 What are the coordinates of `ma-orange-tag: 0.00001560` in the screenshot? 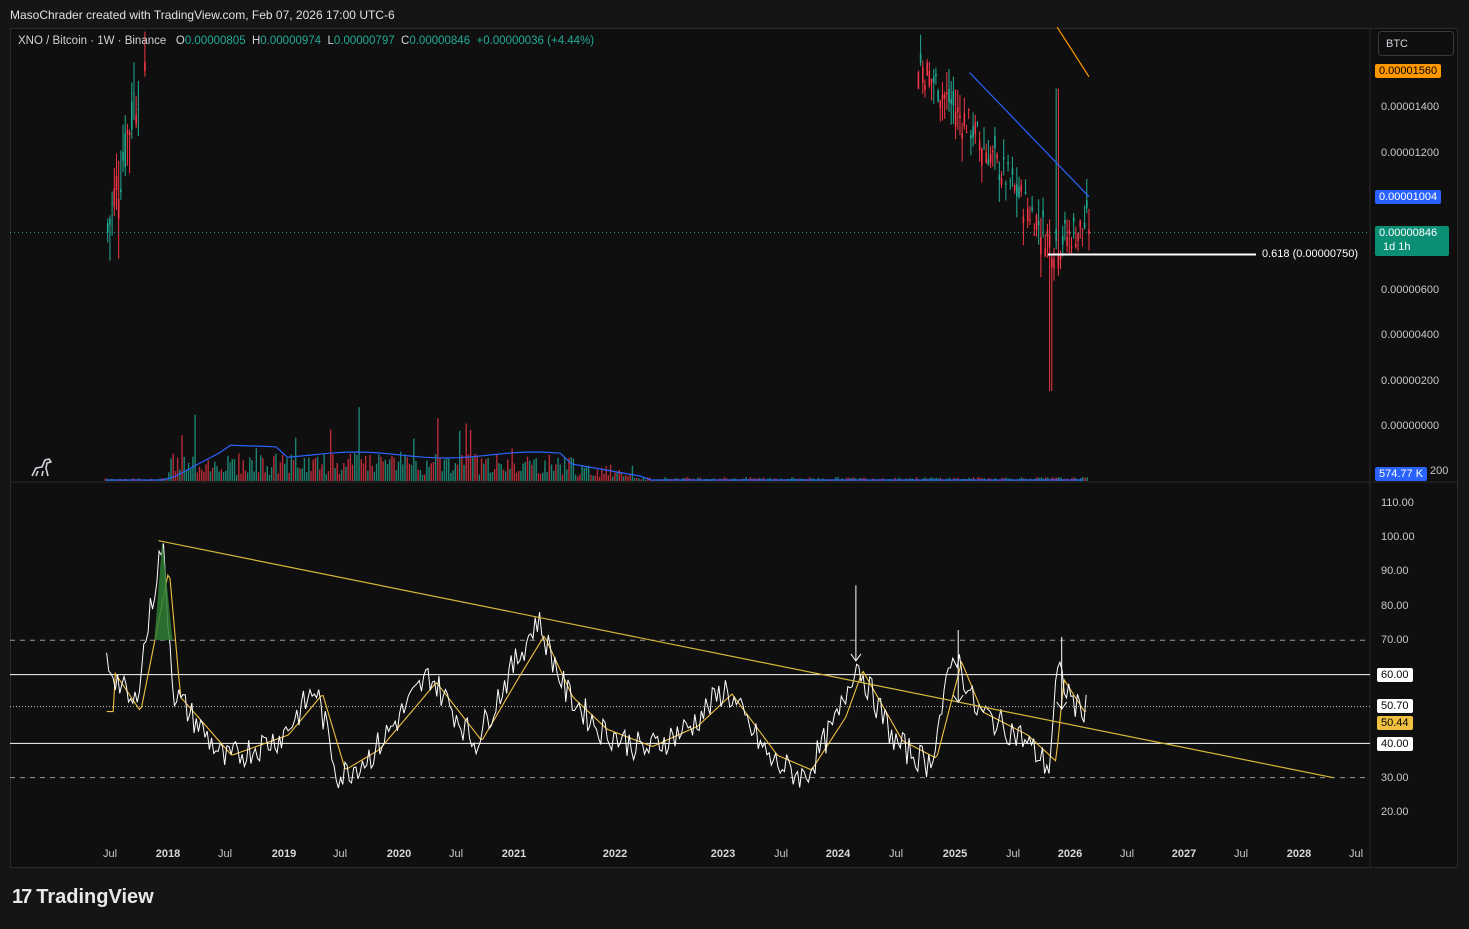 It's located at (1408, 71).